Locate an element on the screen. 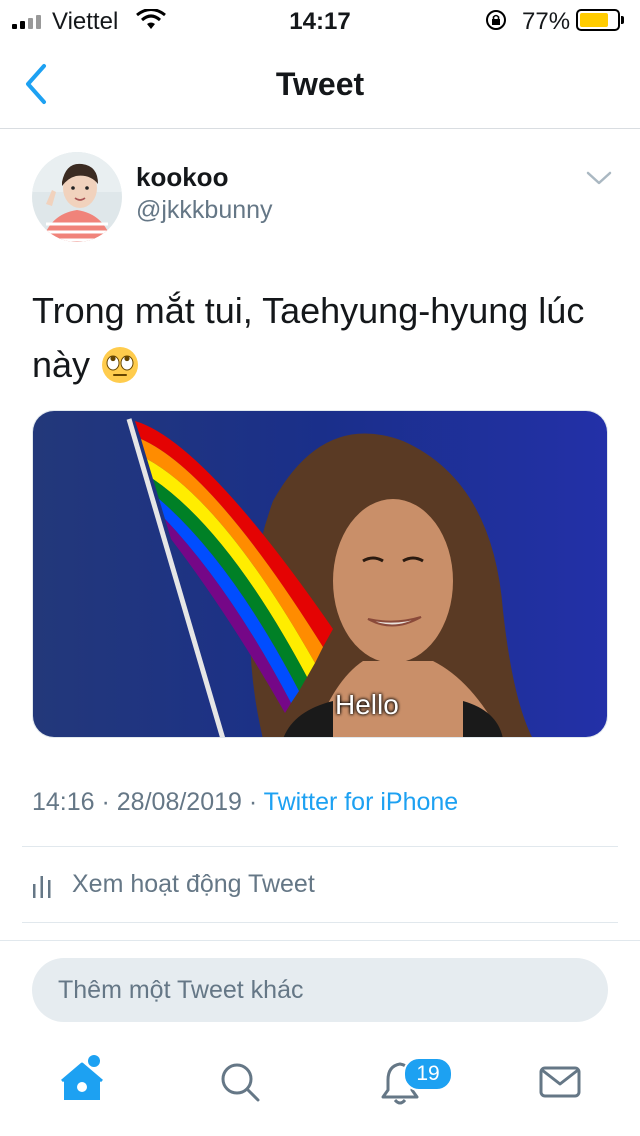 This screenshot has width=640, height=1136. chevron-down-icon is located at coordinates (599, 178).